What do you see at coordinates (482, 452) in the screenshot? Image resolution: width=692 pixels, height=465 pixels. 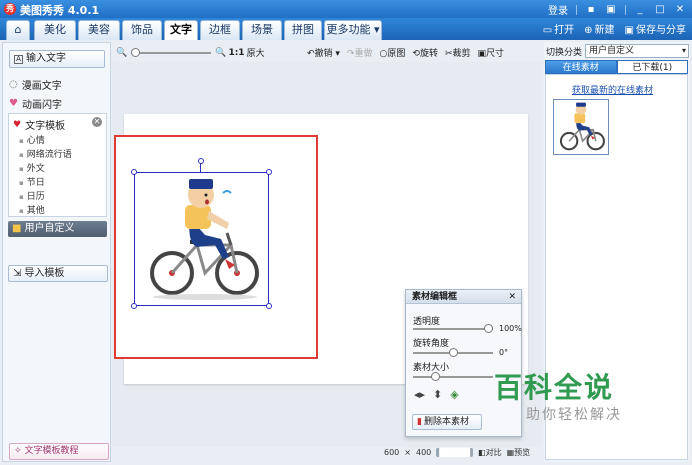 I see `compare-icon: ◧` at bounding box center [482, 452].